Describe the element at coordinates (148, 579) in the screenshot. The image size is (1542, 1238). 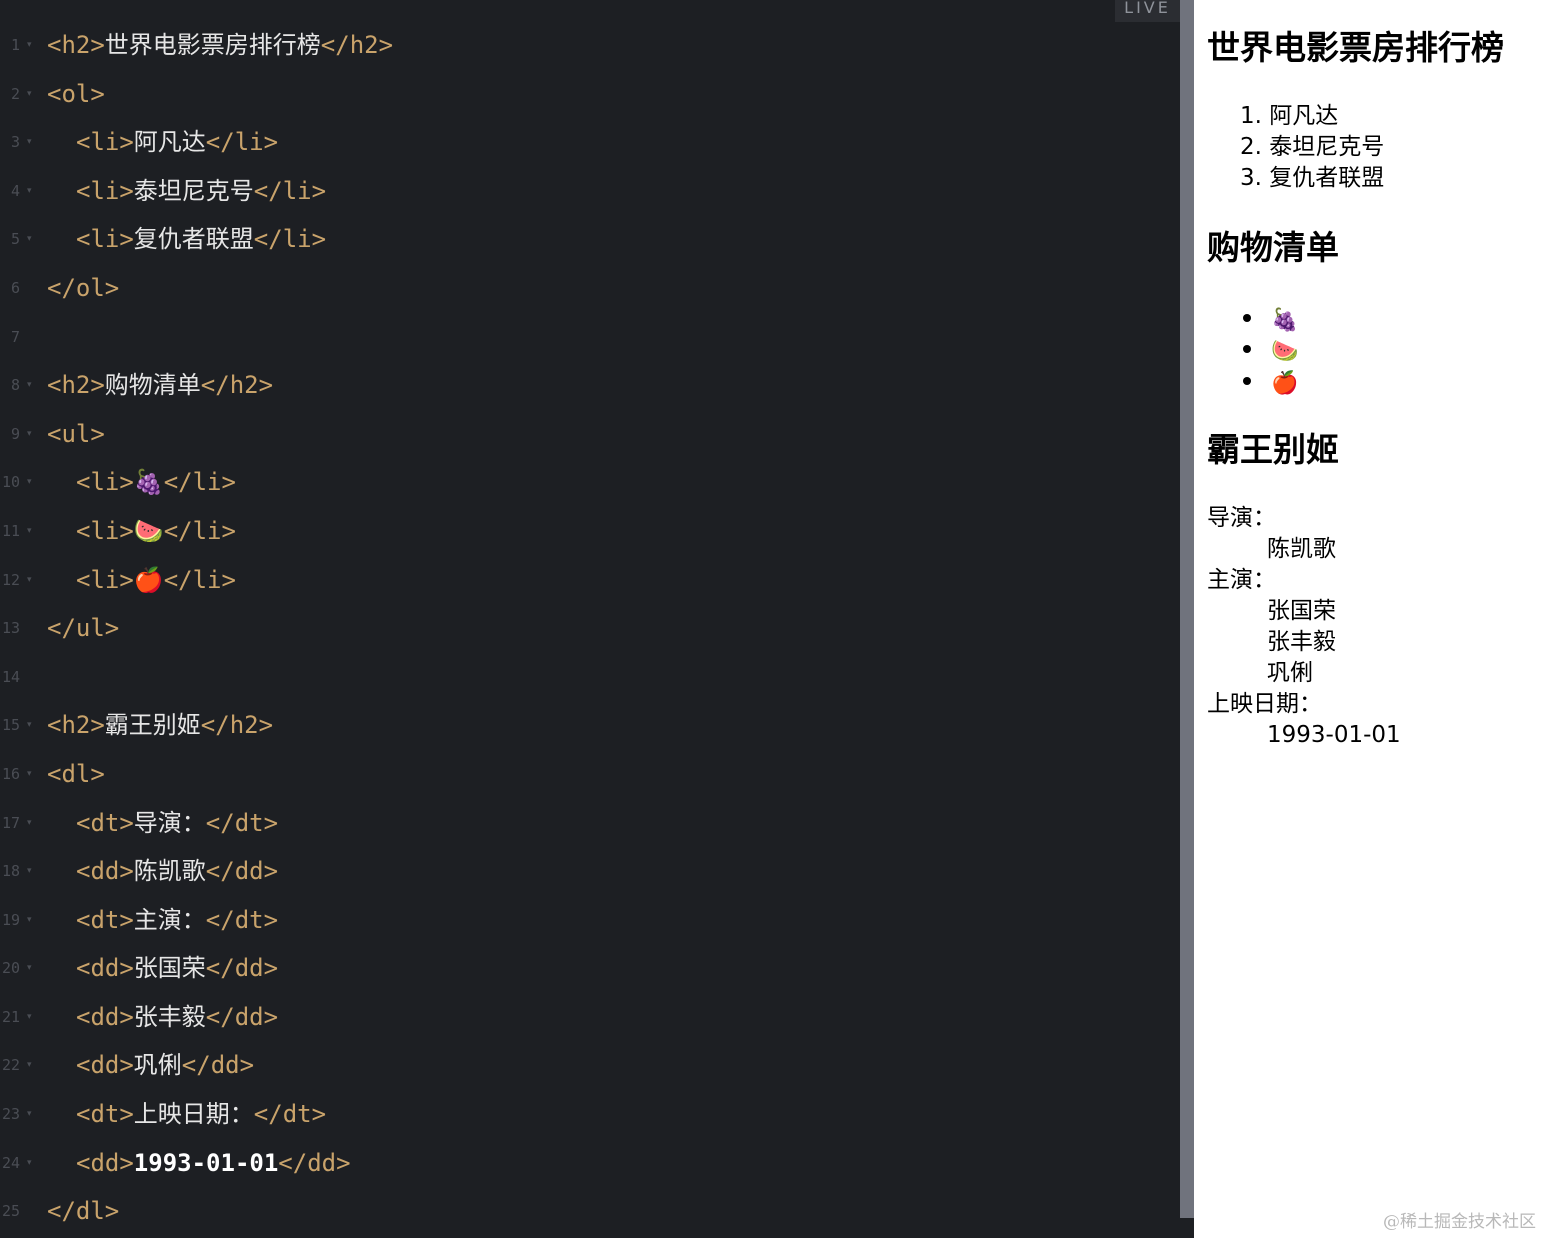
I see `code-text-token: 🍎` at that location.